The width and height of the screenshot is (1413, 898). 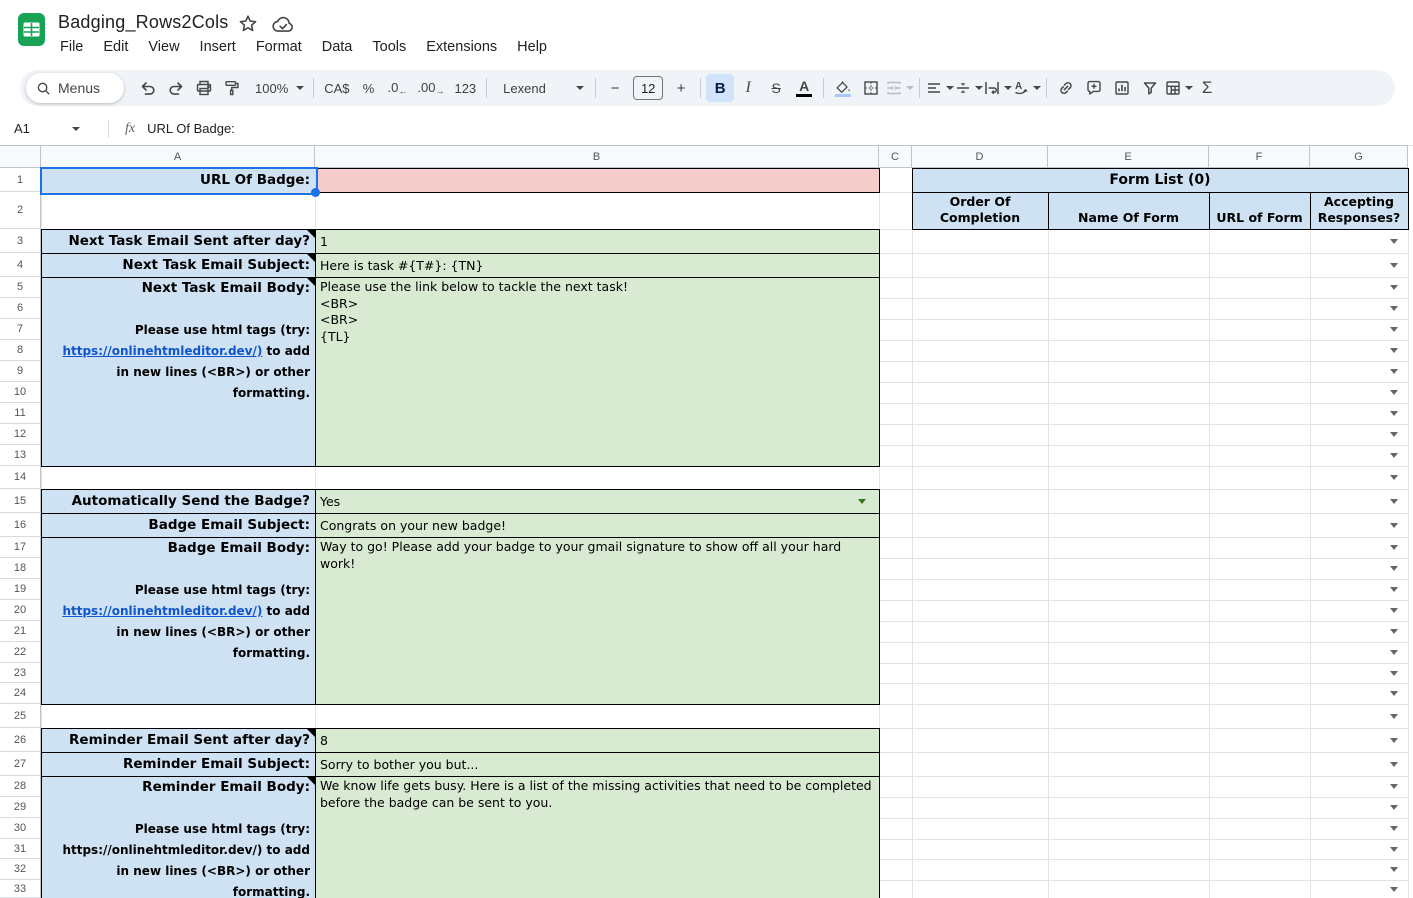 What do you see at coordinates (20, 631) in the screenshot?
I see `row-header: 21` at bounding box center [20, 631].